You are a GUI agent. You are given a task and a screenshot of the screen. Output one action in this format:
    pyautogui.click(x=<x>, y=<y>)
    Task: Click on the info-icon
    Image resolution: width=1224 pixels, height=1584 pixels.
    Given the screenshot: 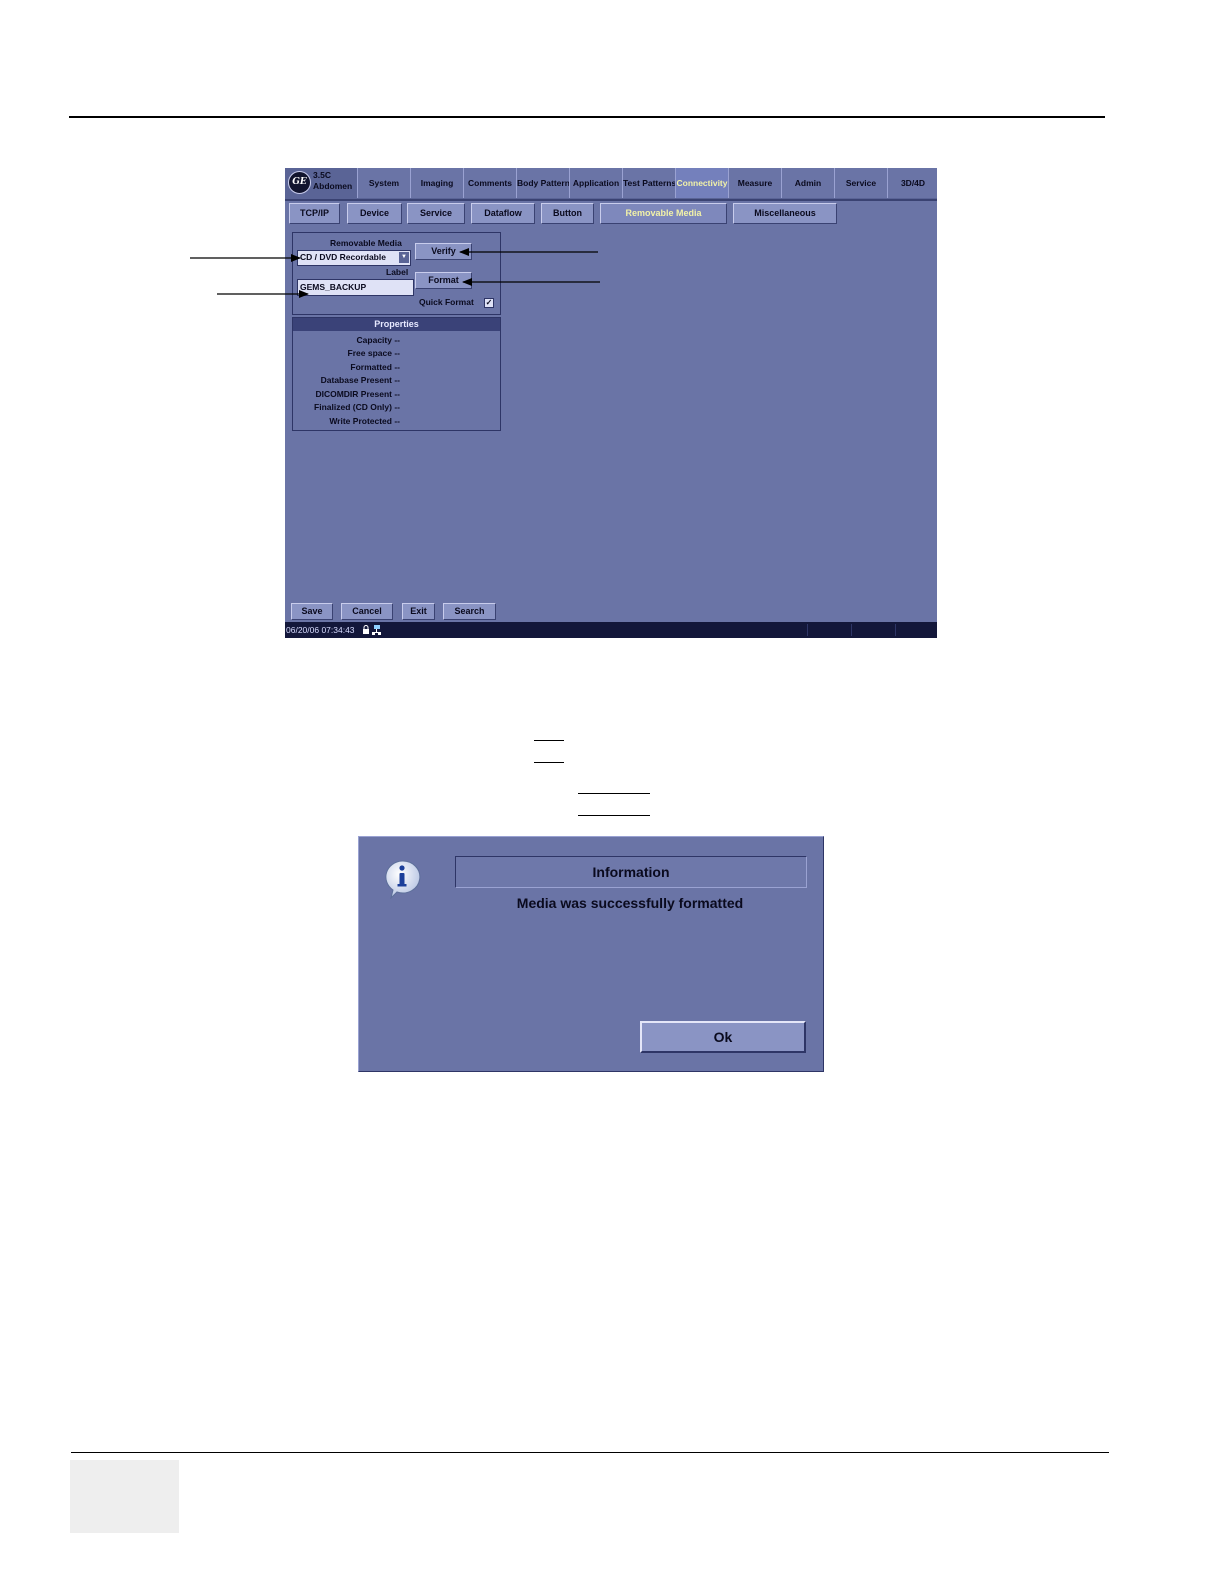 What is the action you would take?
    pyautogui.click(x=403, y=879)
    